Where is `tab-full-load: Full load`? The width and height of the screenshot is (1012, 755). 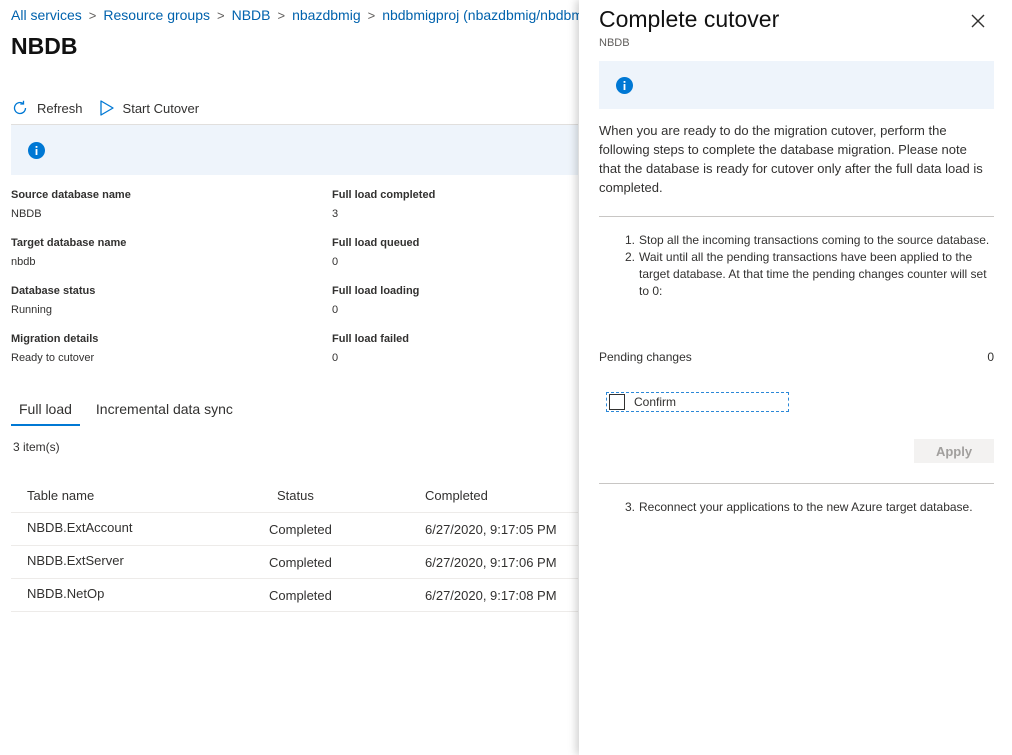
tab-full-load: Full load is located at coordinates (45, 412).